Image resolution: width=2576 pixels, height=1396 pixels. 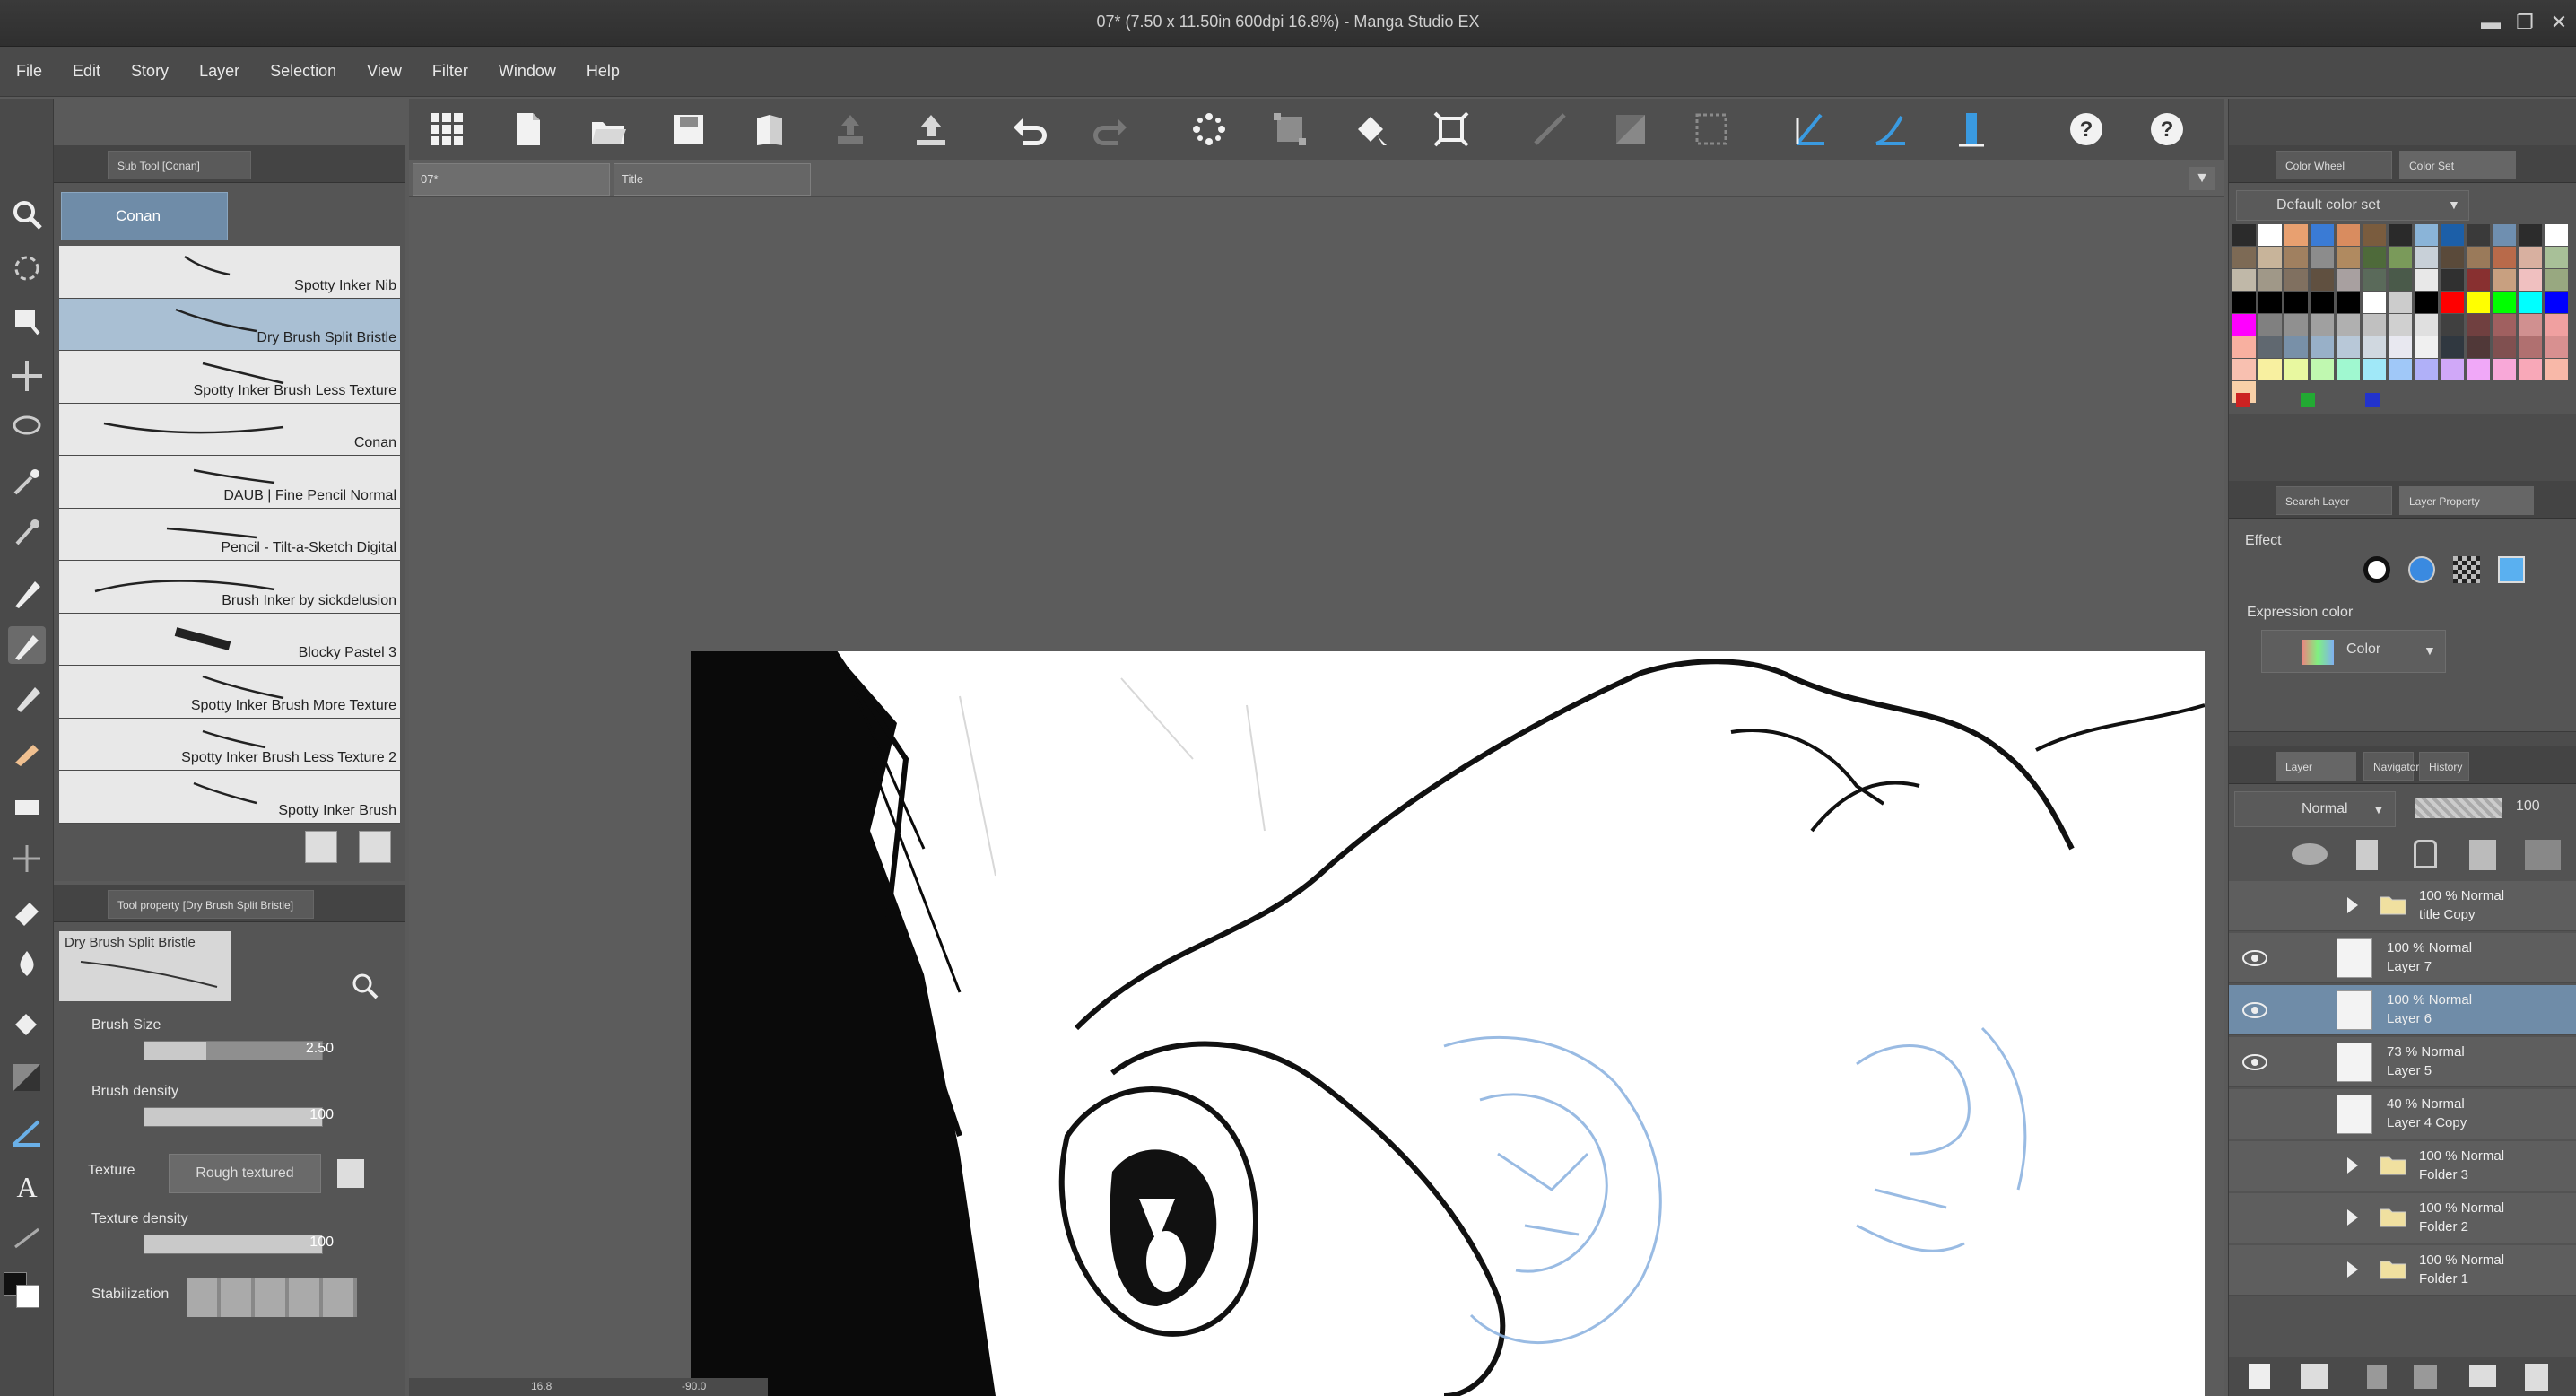 What do you see at coordinates (2490, 22) in the screenshot?
I see `minimize-icon: ▬` at bounding box center [2490, 22].